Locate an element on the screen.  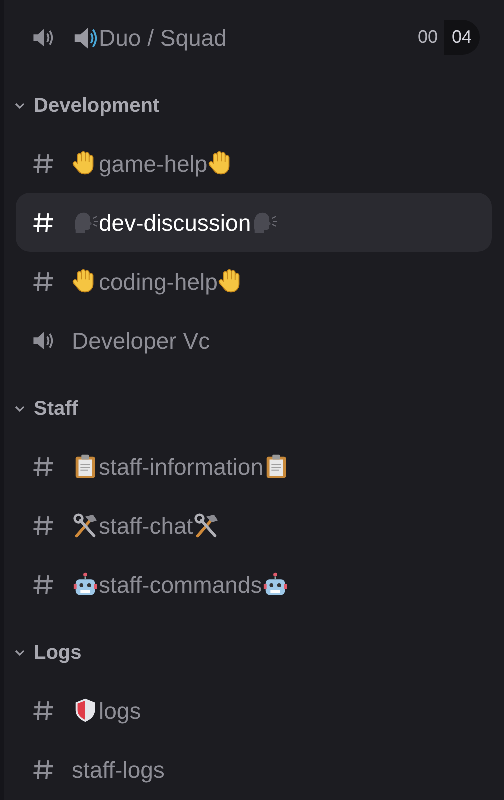
channel-item: staff-logs is located at coordinates (254, 769).